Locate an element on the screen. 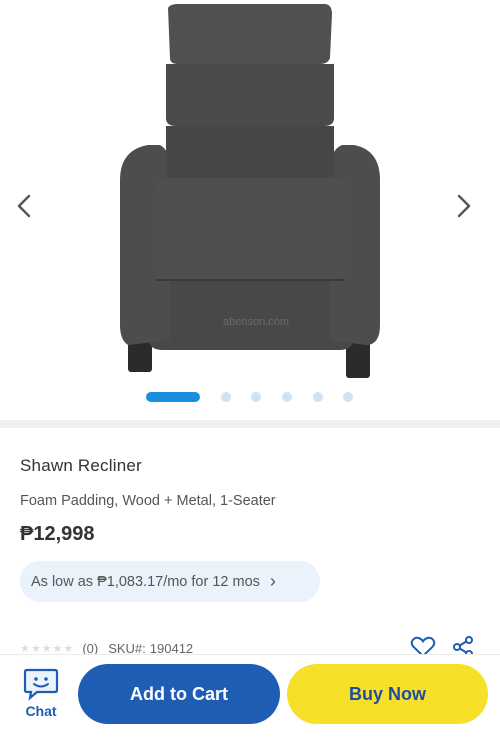  next-image-button is located at coordinates (464, 206).